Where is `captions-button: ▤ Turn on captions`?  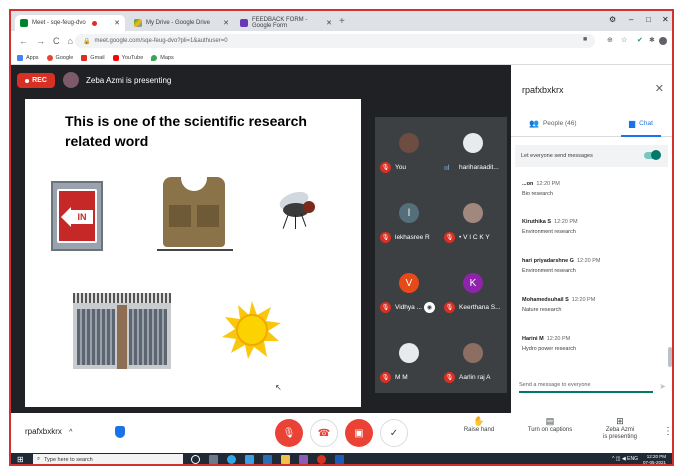 captions-button: ▤ Turn on captions is located at coordinates (550, 425).